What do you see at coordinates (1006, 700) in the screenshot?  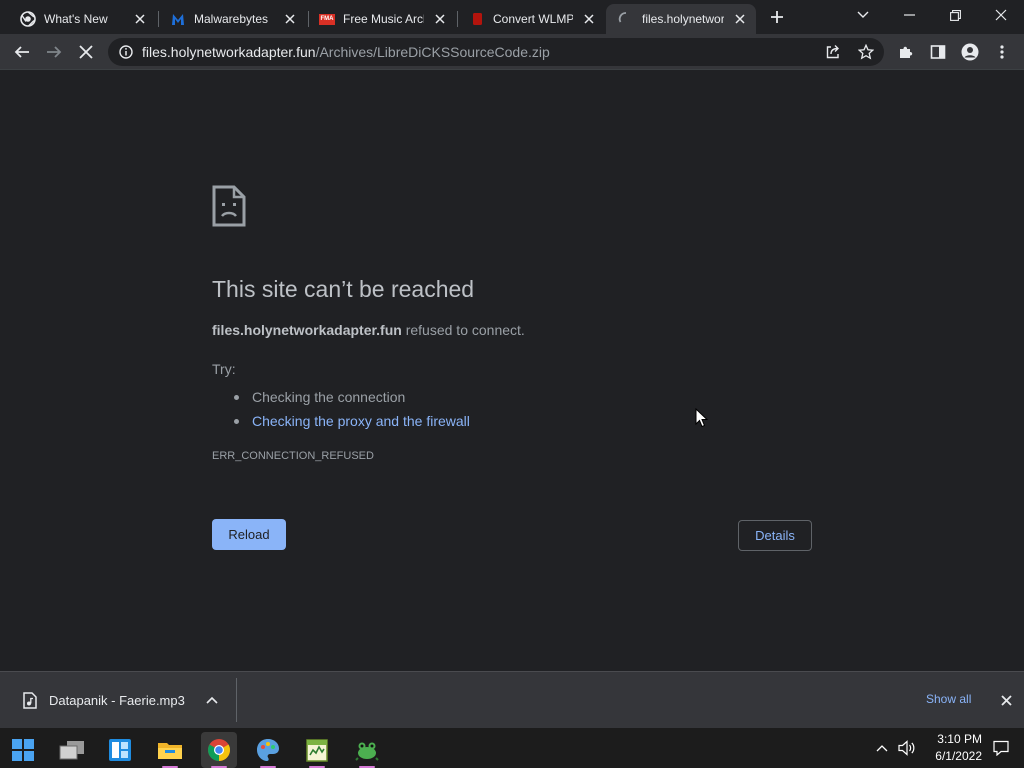 I see `close-shelf-icon` at bounding box center [1006, 700].